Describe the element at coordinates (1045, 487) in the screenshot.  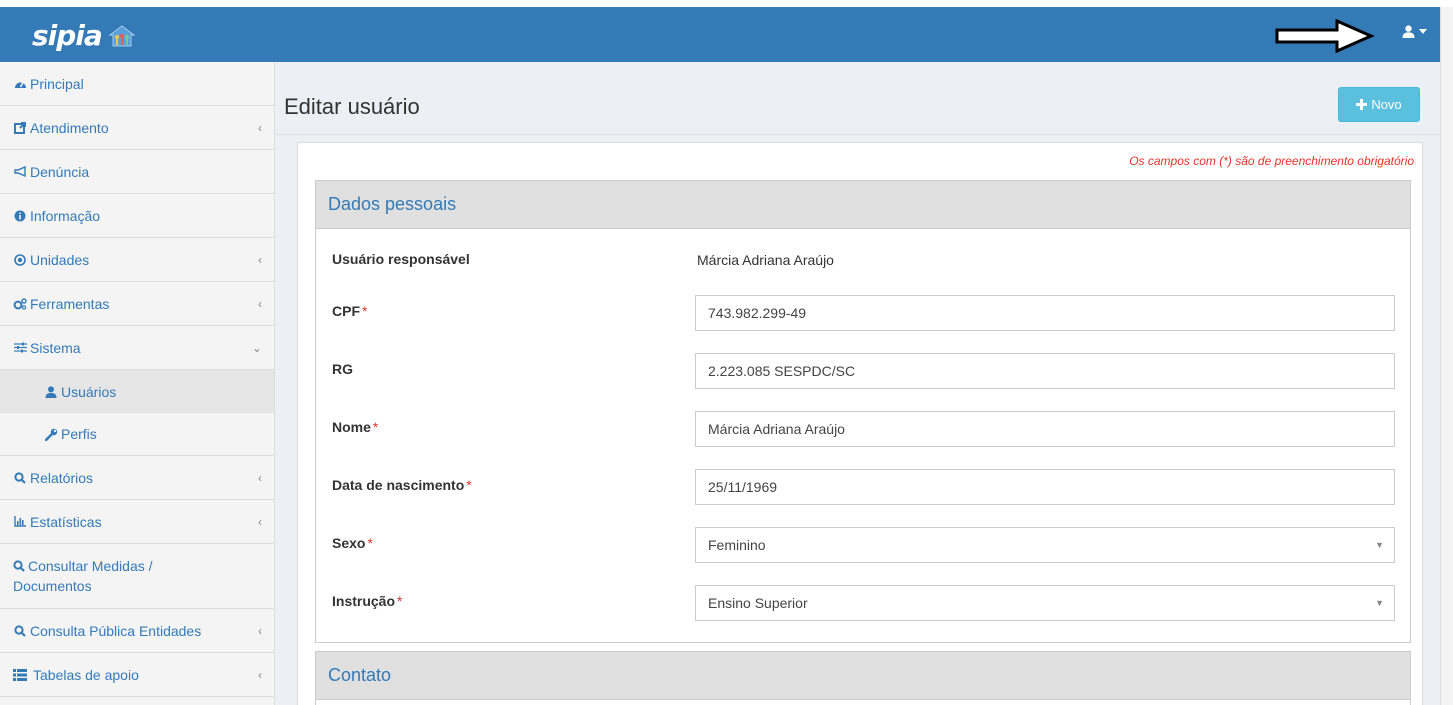
I see `birthdate-field: 25/11/1969` at that location.